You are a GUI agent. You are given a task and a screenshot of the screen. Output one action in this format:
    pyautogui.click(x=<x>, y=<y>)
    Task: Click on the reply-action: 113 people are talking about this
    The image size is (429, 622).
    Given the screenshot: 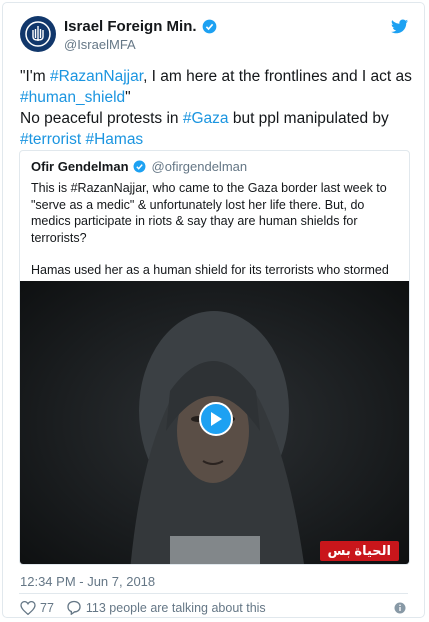 What is the action you would take?
    pyautogui.click(x=166, y=607)
    